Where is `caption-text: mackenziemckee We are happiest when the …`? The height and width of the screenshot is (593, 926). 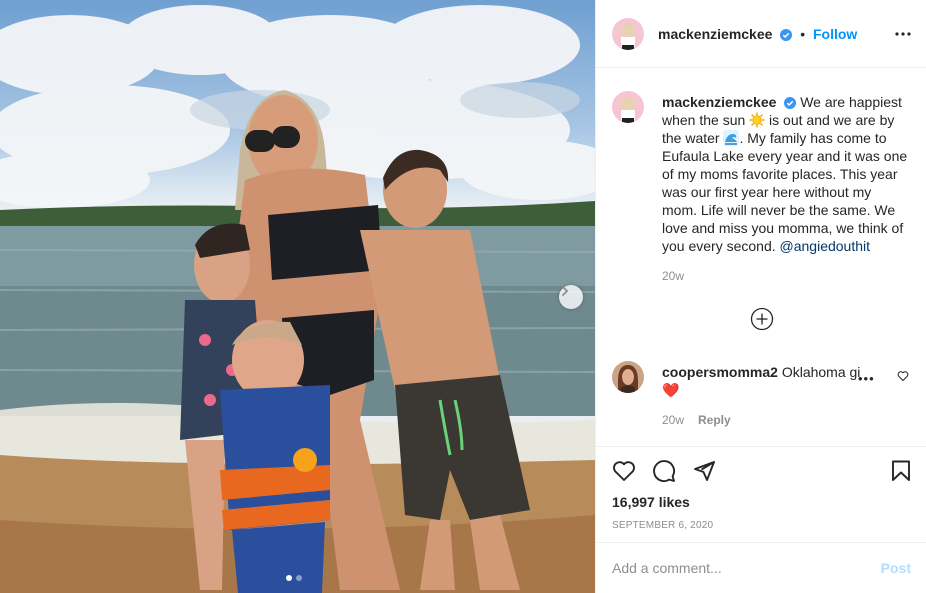 caption-text: mackenziemckee We are happiest when the … is located at coordinates (785, 174).